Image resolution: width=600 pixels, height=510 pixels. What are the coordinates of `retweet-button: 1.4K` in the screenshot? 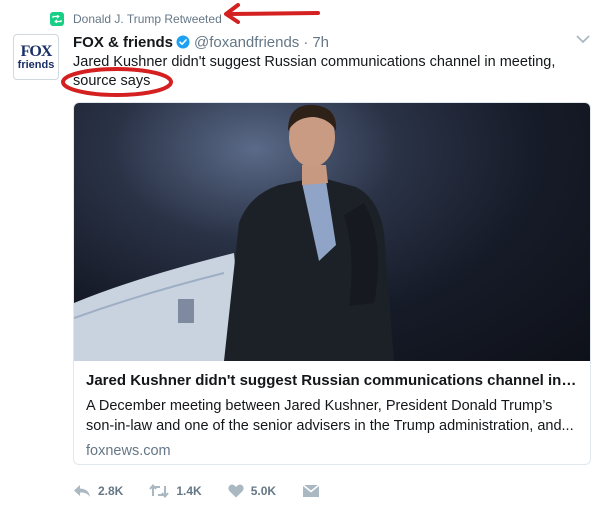 It's located at (175, 491).